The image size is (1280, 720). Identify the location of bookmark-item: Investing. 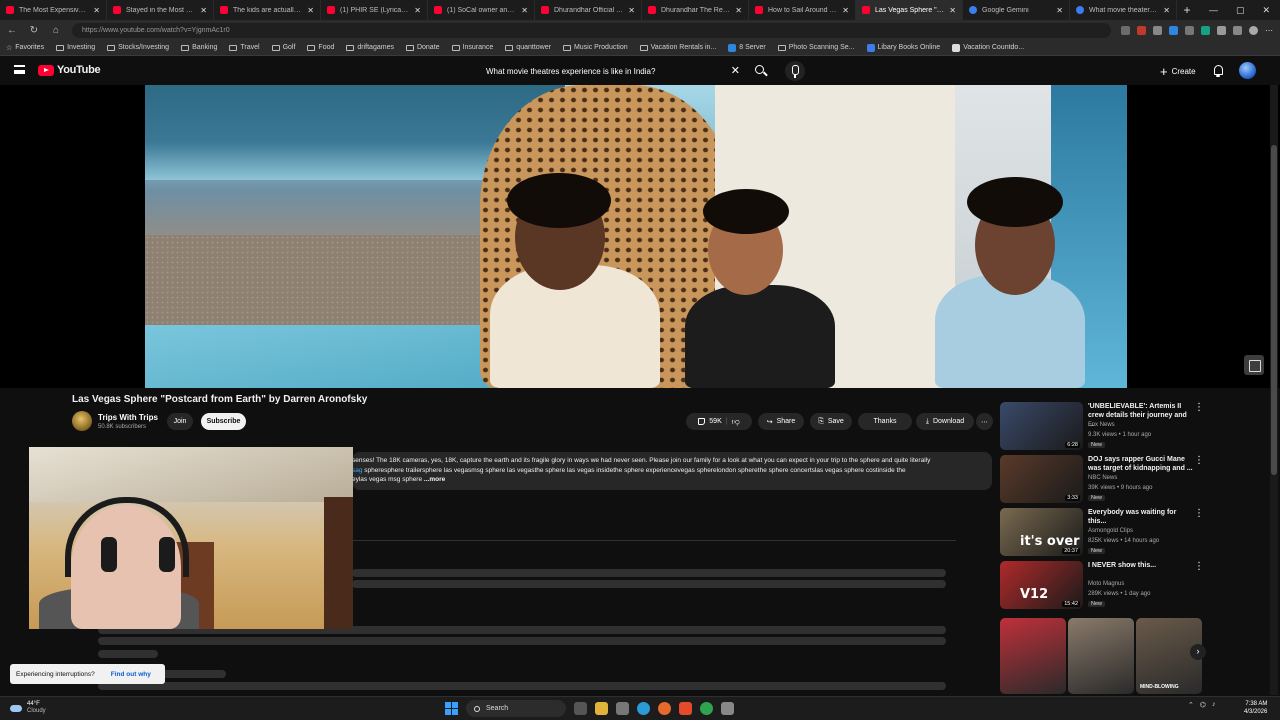
(75, 47).